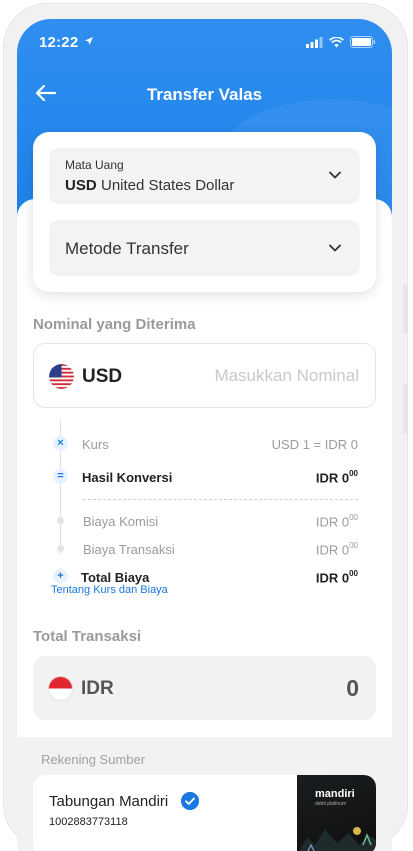 This screenshot has height=851, width=413. Describe the element at coordinates (97, 688) in the screenshot. I see `total-currency-code: IDR` at that location.